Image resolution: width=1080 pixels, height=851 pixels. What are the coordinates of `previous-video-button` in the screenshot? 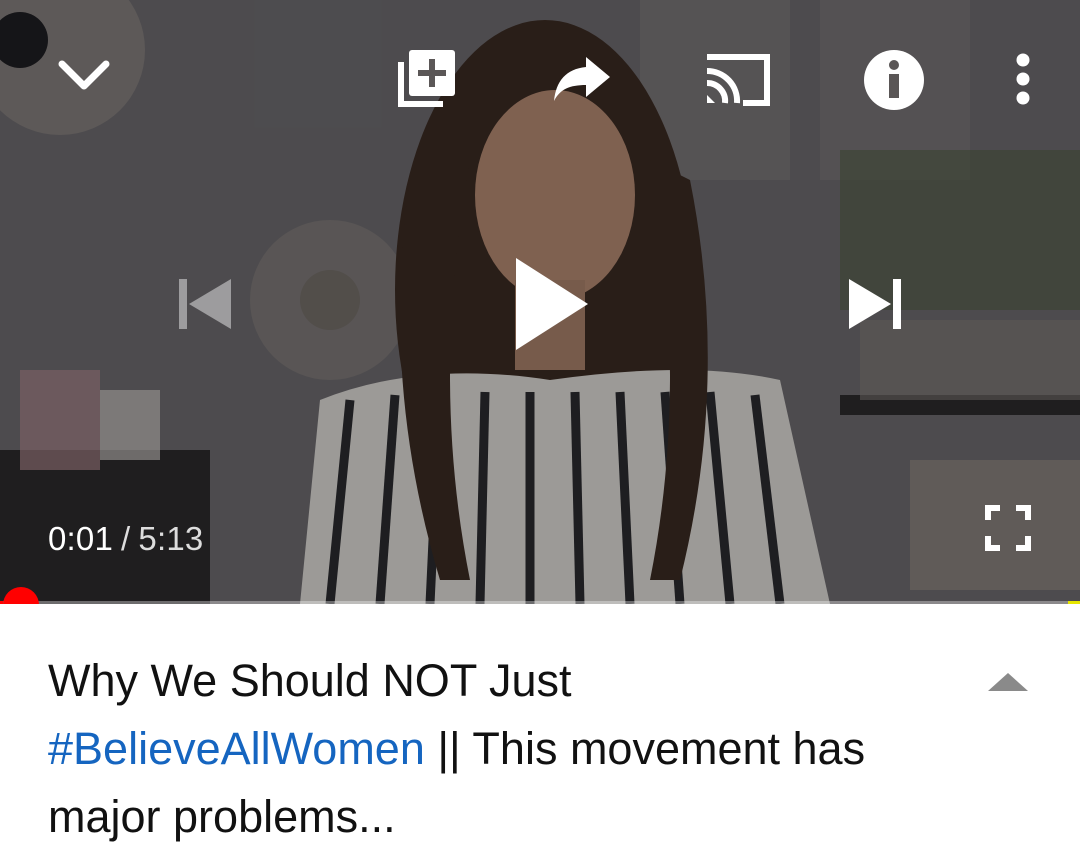 It's located at (204, 304).